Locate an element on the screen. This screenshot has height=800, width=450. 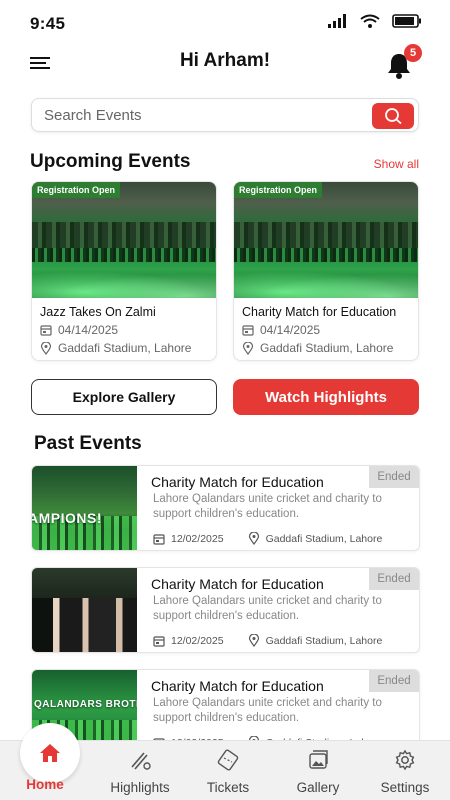
status-bar: 9:45 is located at coordinates (225, 22).